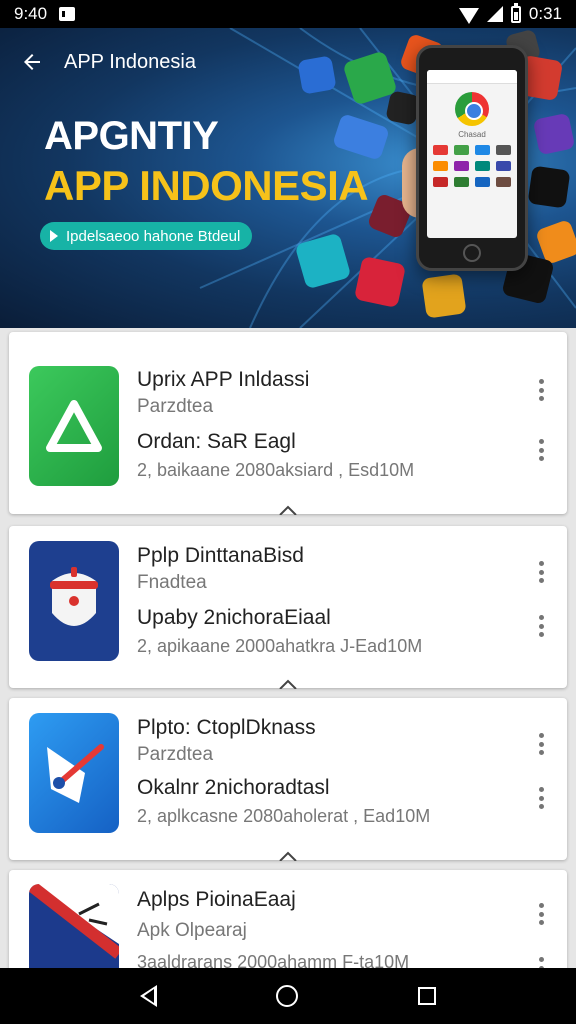 The height and width of the screenshot is (1024, 576). I want to click on wifi-icon, so click(468, 16).